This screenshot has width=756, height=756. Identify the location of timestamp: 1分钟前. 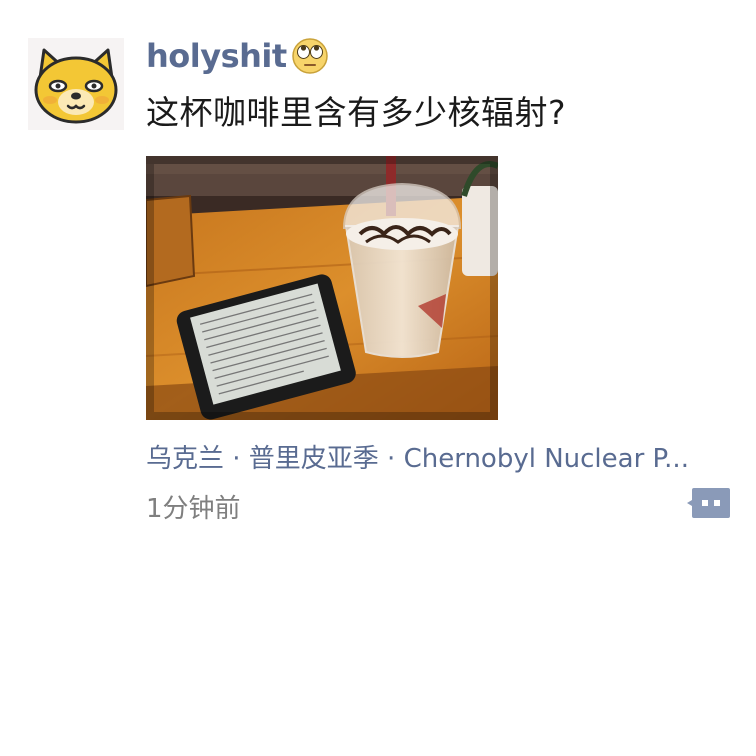
(193, 509).